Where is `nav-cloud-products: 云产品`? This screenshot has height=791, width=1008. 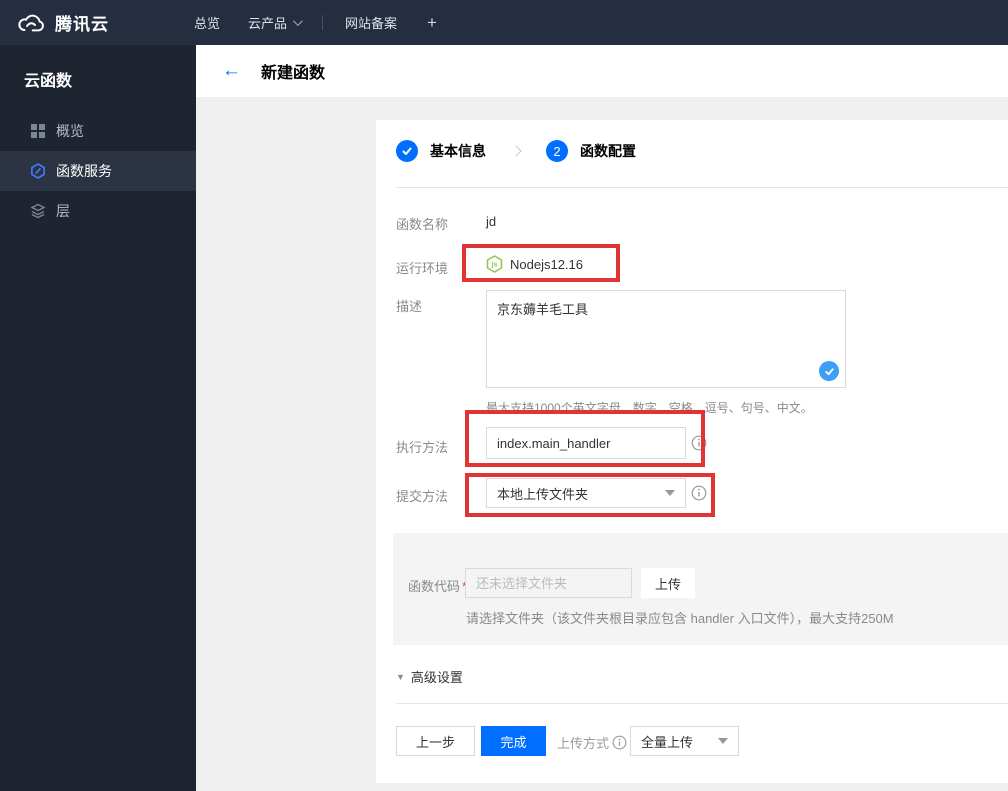 nav-cloud-products: 云产品 is located at coordinates (274, 22).